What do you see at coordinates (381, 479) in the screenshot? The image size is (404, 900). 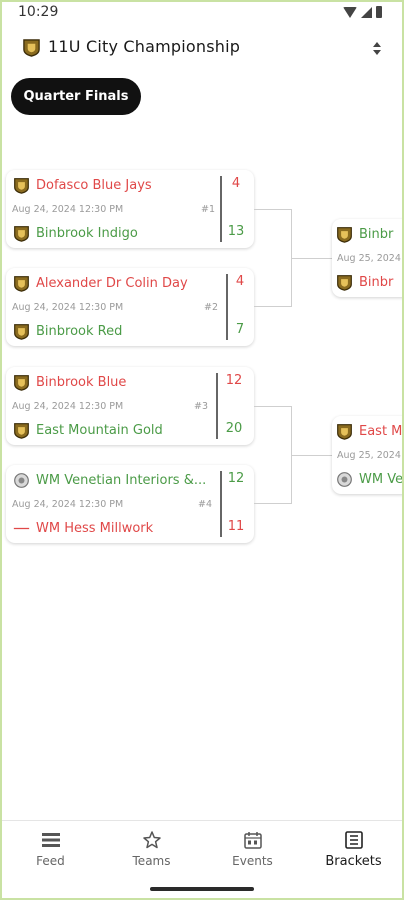 I see `team-name: WM Ve` at bounding box center [381, 479].